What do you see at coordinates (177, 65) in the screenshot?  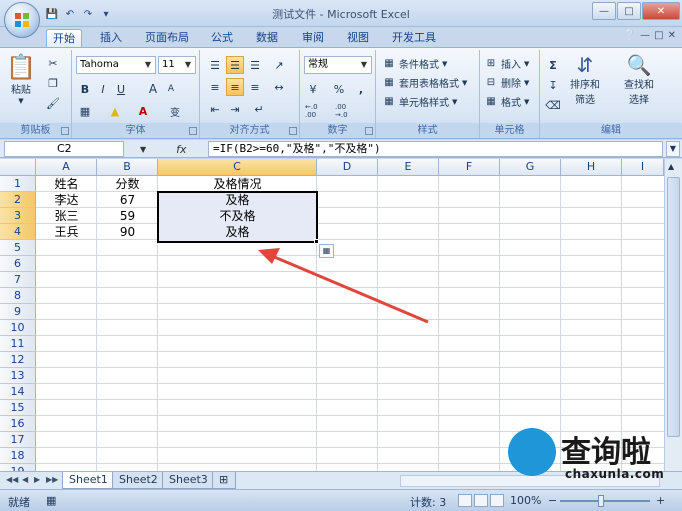 I see `font-size-combo: 11 ▼` at bounding box center [177, 65].